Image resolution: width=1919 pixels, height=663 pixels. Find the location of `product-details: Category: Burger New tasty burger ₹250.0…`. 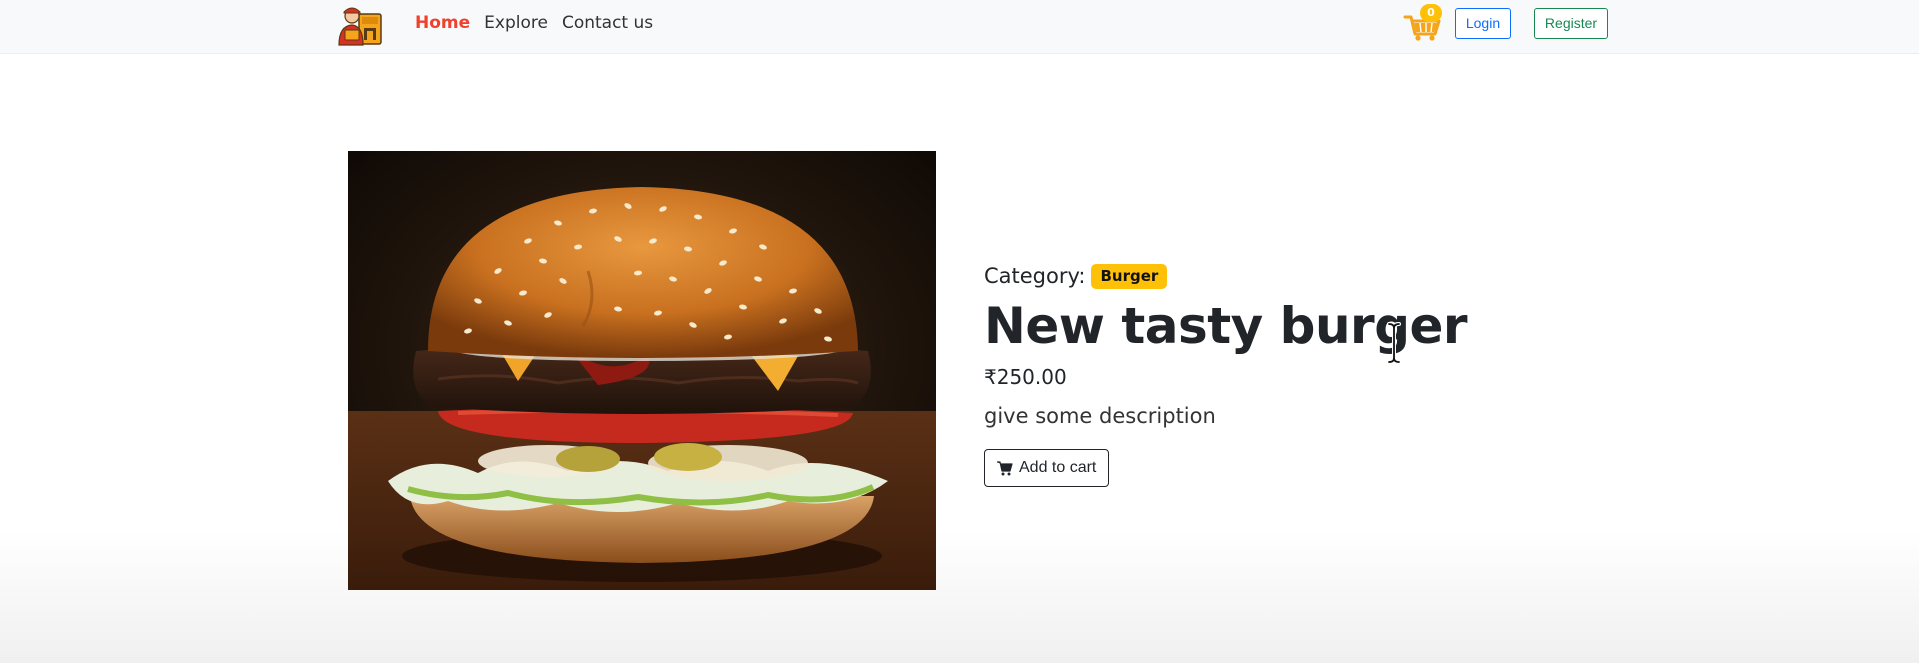

product-details: Category: Burger New tasty burger ₹250.0… is located at coordinates (1244, 372).